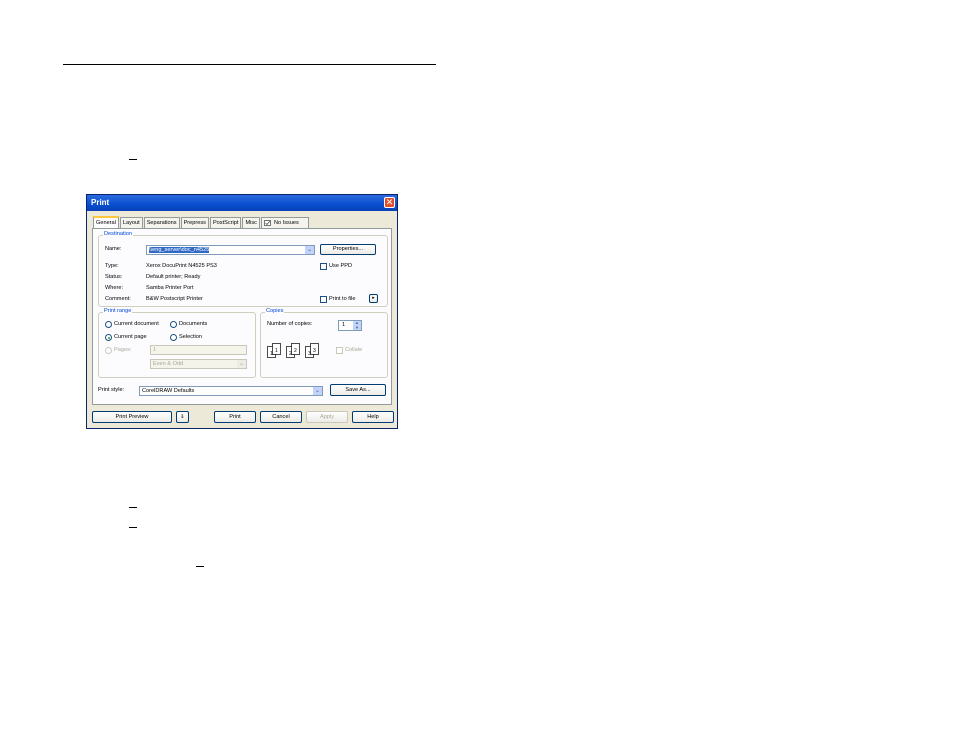 This screenshot has width=954, height=737. I want to click on triangle-right-icon: ▸, so click(373, 298).